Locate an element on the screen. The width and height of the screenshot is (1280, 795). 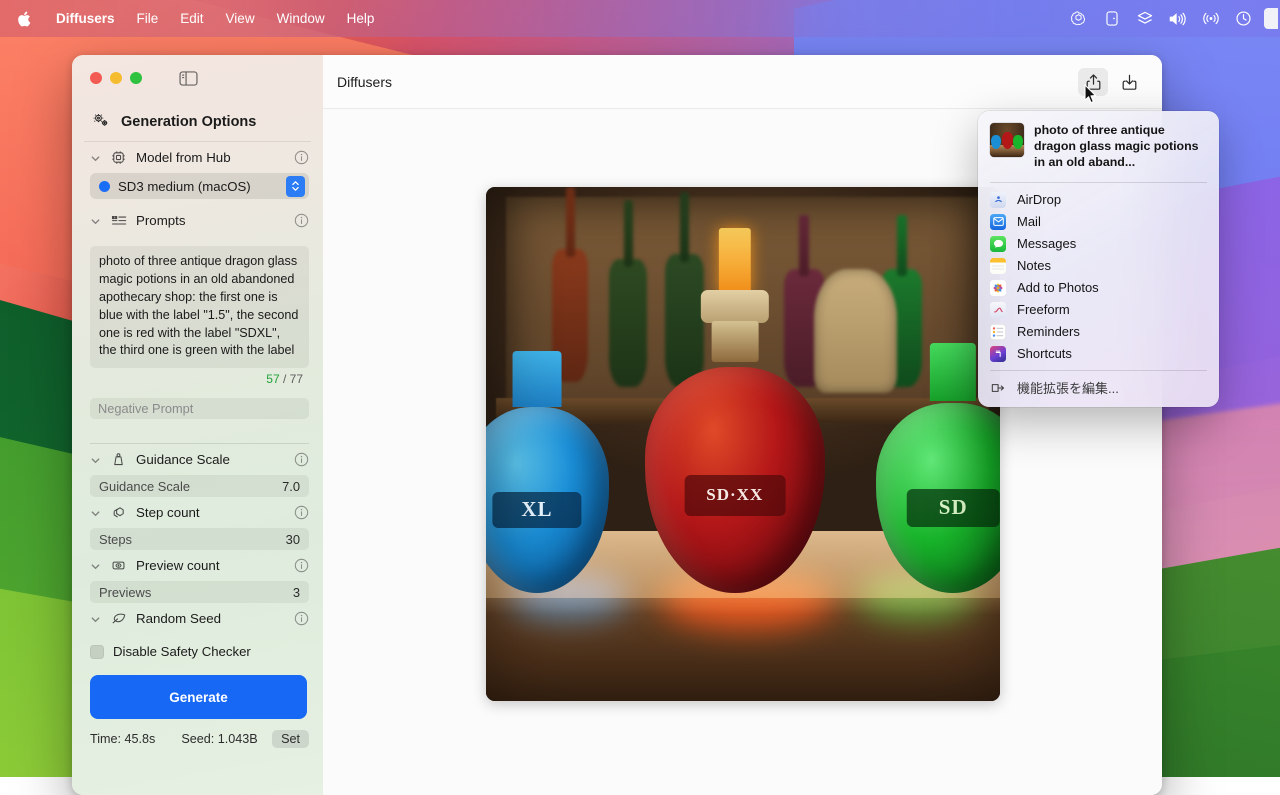
generated-image-thumbnail is located at coordinates (1007, 140).